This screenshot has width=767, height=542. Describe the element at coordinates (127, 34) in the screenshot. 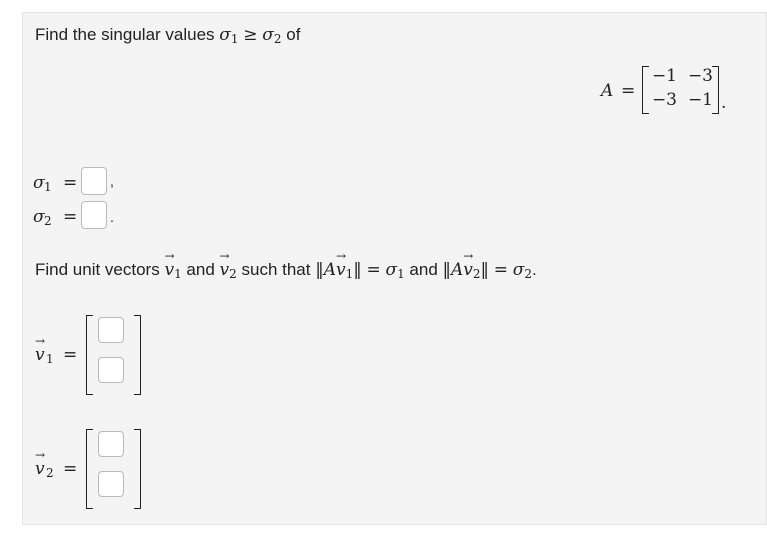

I see `prompt-text: Find the singular values` at that location.